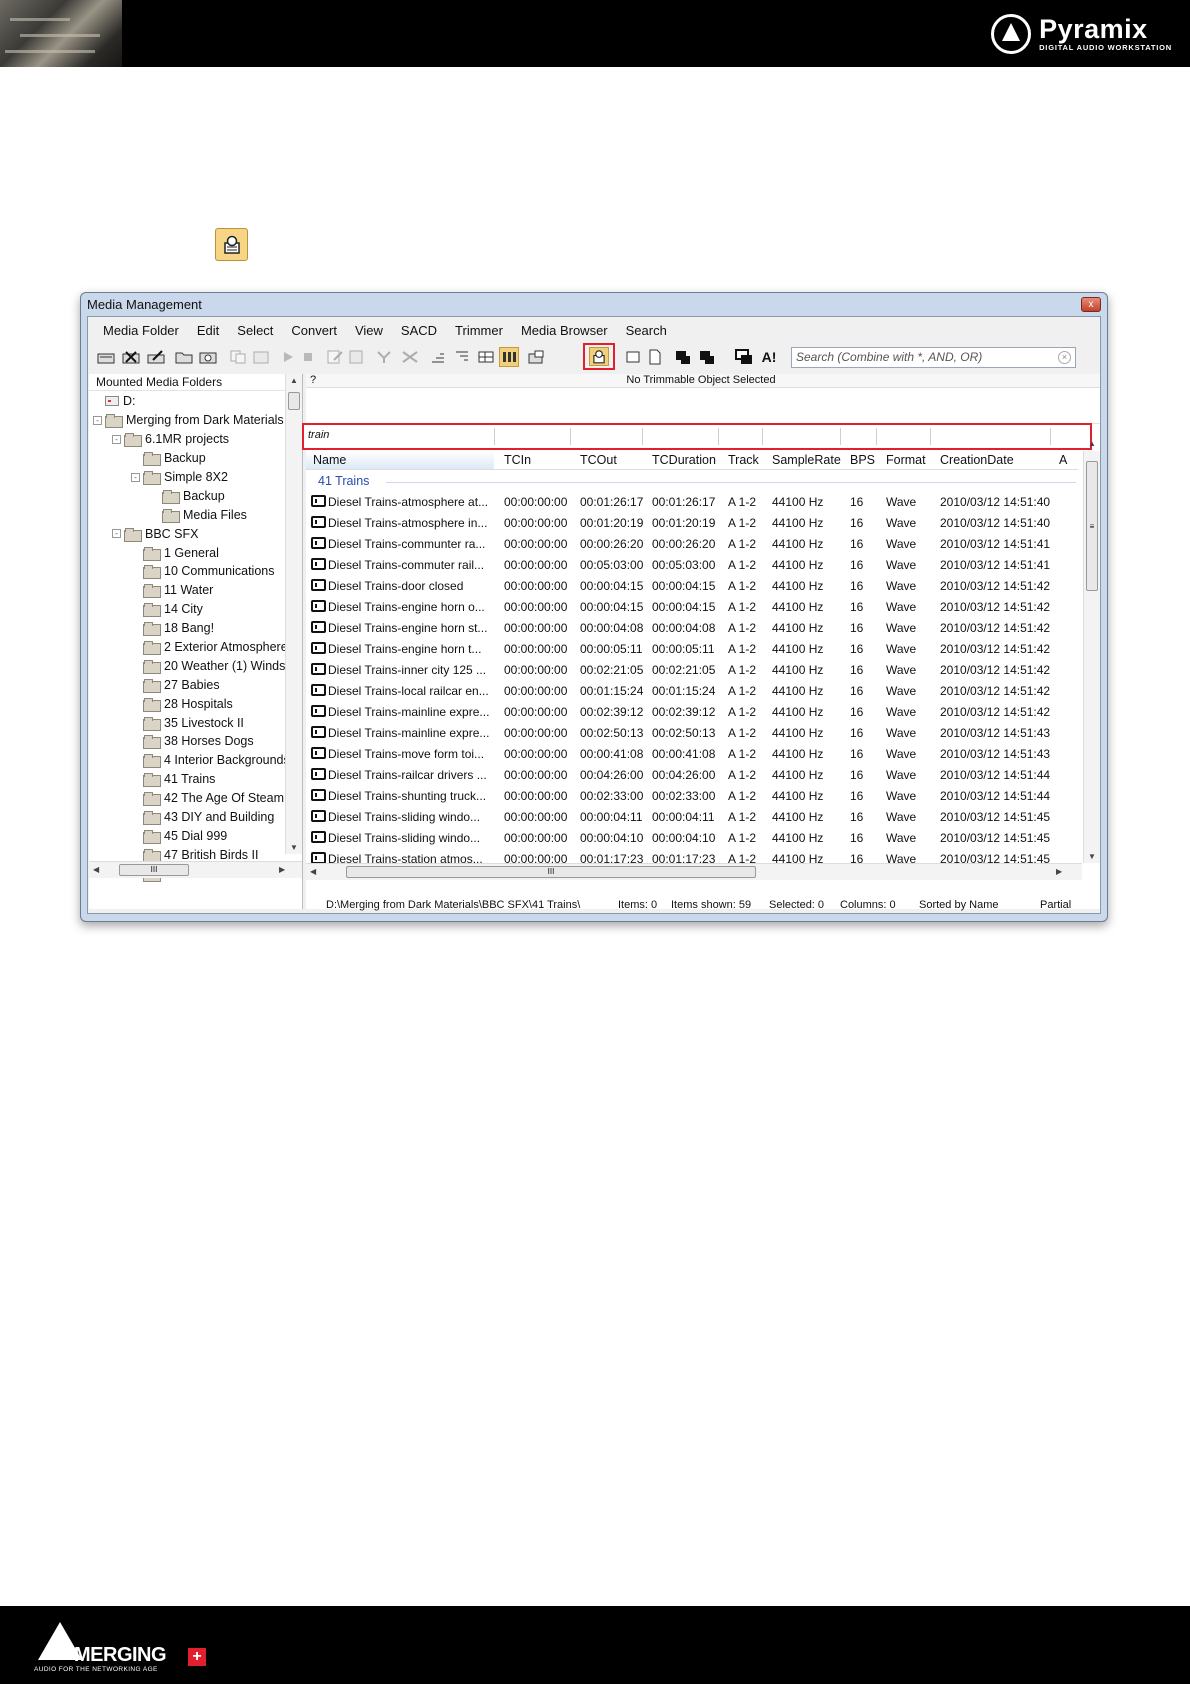 Image resolution: width=1190 pixels, height=1684 pixels. What do you see at coordinates (1064, 357) in the screenshot?
I see `clear-search-icon: ×` at bounding box center [1064, 357].